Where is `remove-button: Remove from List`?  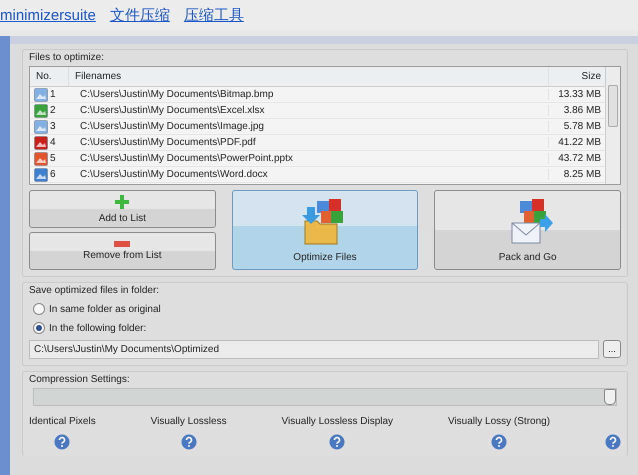 remove-button: Remove from List is located at coordinates (122, 251).